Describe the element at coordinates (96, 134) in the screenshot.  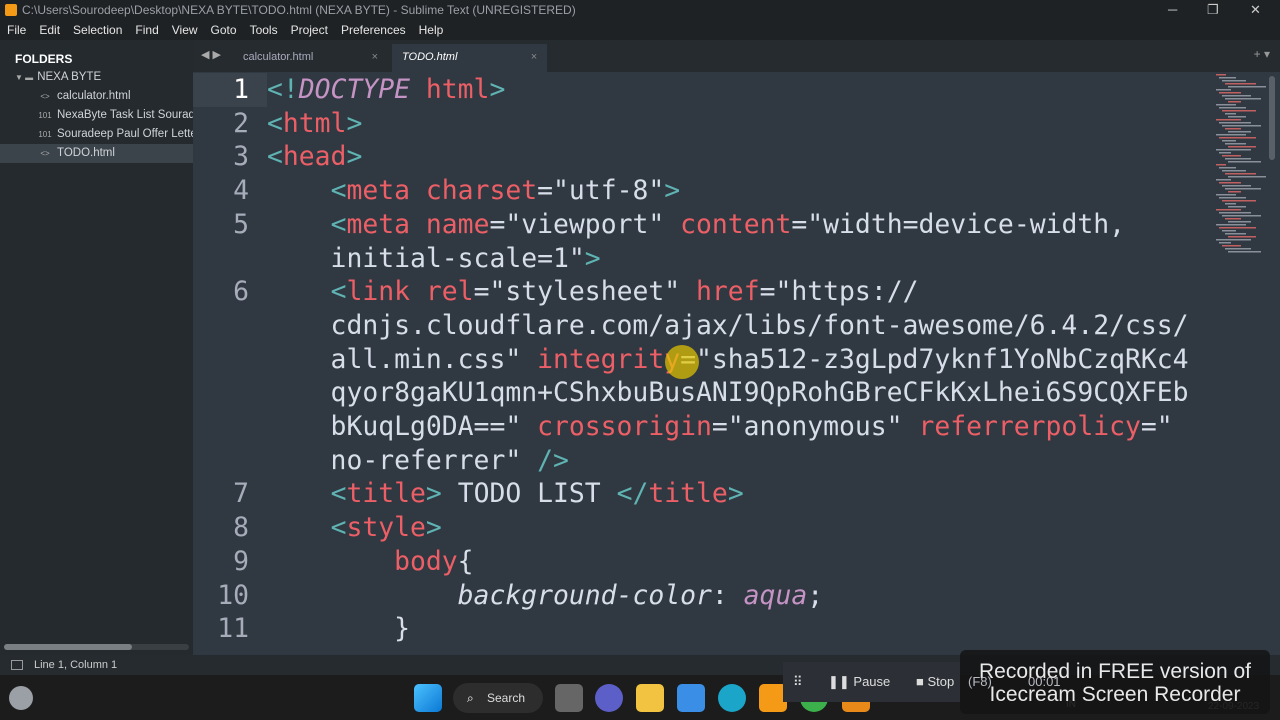
I see `file-item: 101 Souradeep Paul Offer Lette` at that location.